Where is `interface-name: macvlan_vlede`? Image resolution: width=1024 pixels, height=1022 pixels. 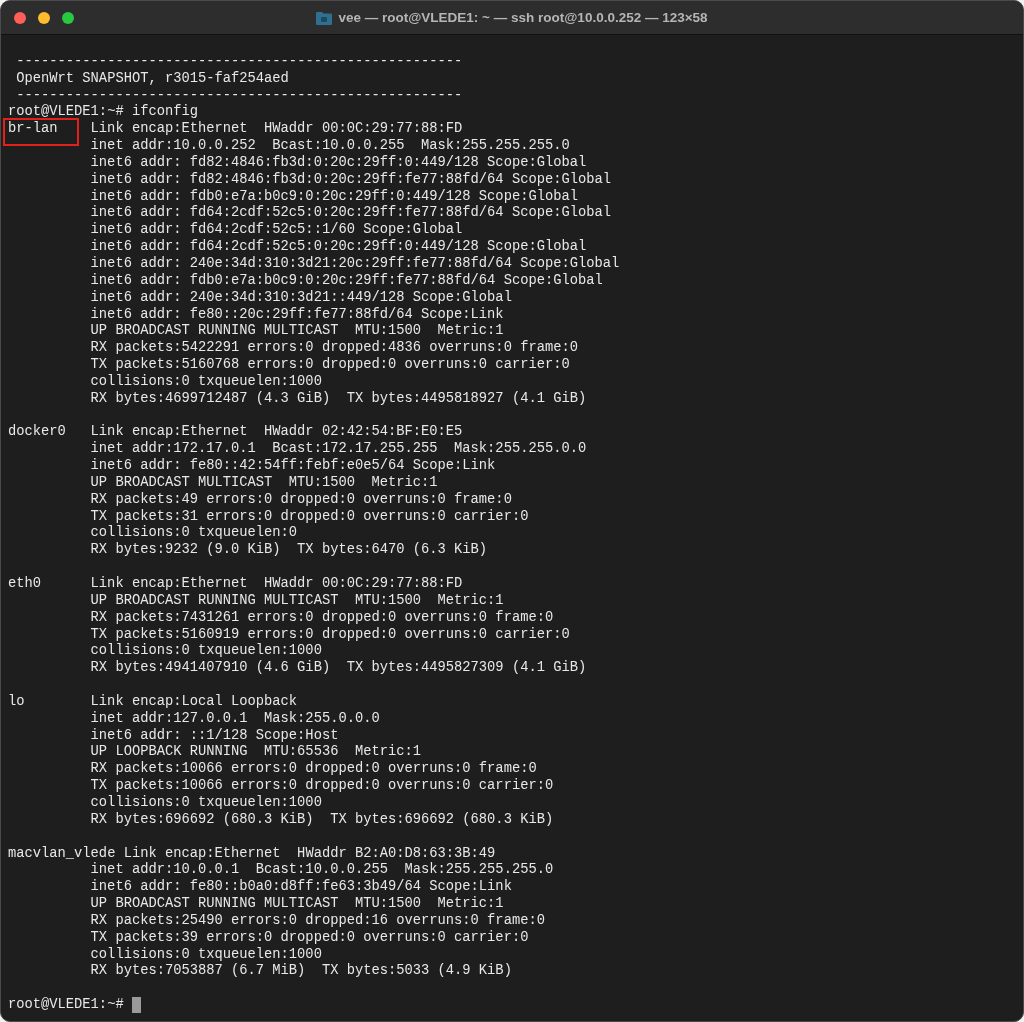
interface-name: macvlan_vlede is located at coordinates (62, 853).